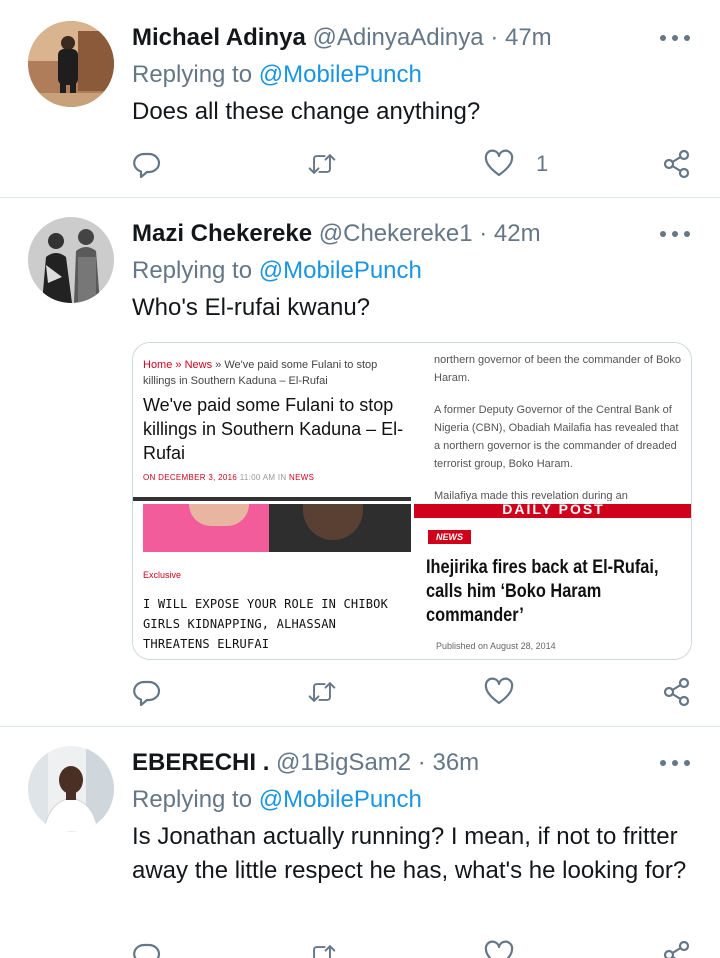 The image size is (720, 958). Describe the element at coordinates (517, 233) in the screenshot. I see `timestamp: 42m` at that location.